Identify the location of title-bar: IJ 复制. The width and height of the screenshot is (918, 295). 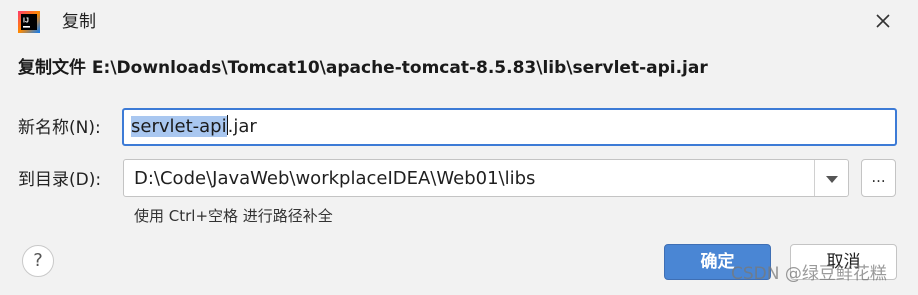
(459, 22).